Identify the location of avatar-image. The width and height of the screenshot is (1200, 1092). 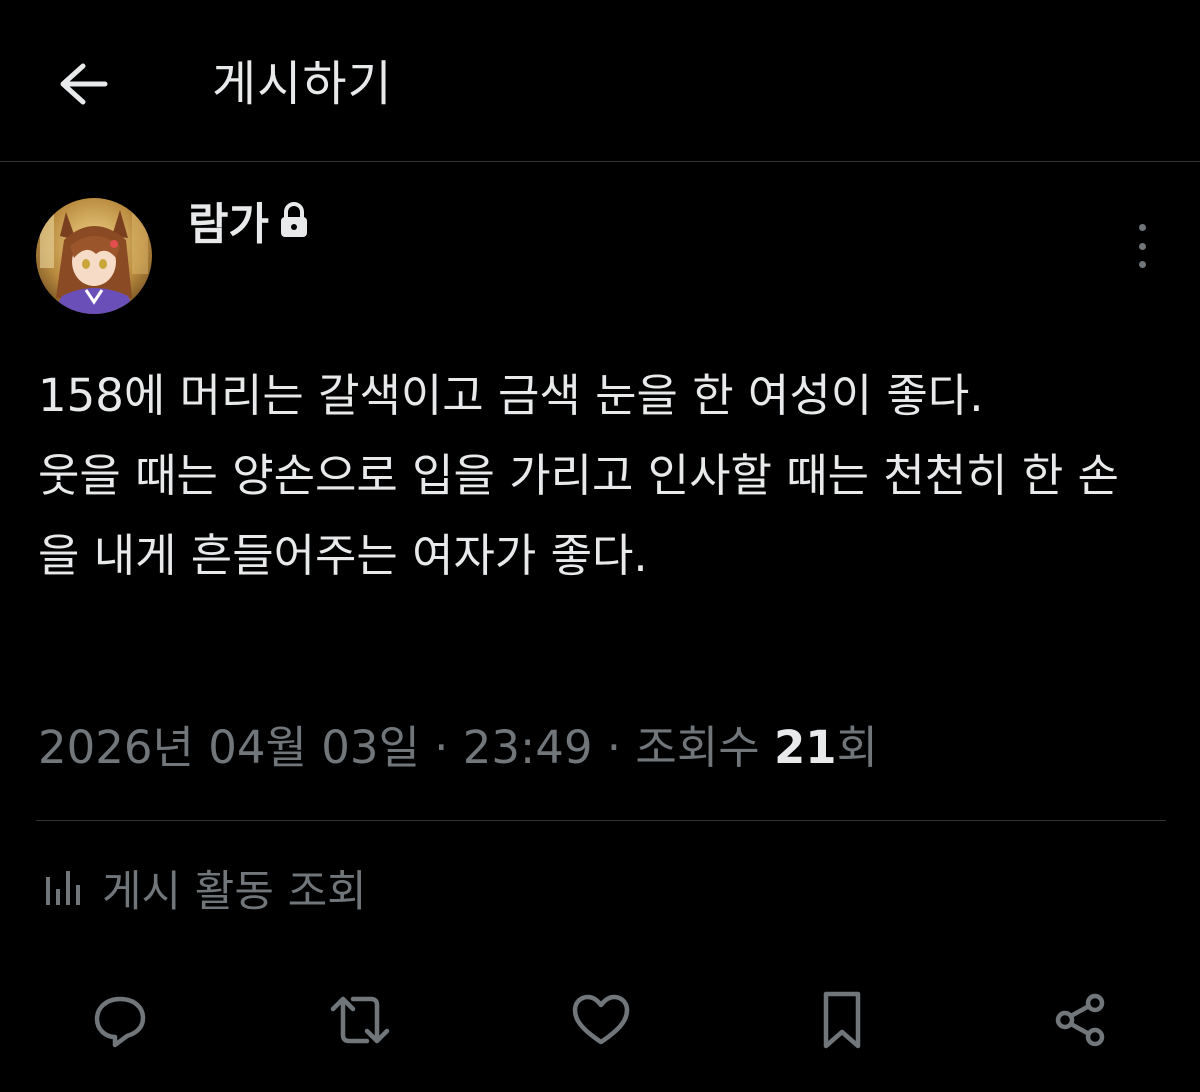
(94, 256).